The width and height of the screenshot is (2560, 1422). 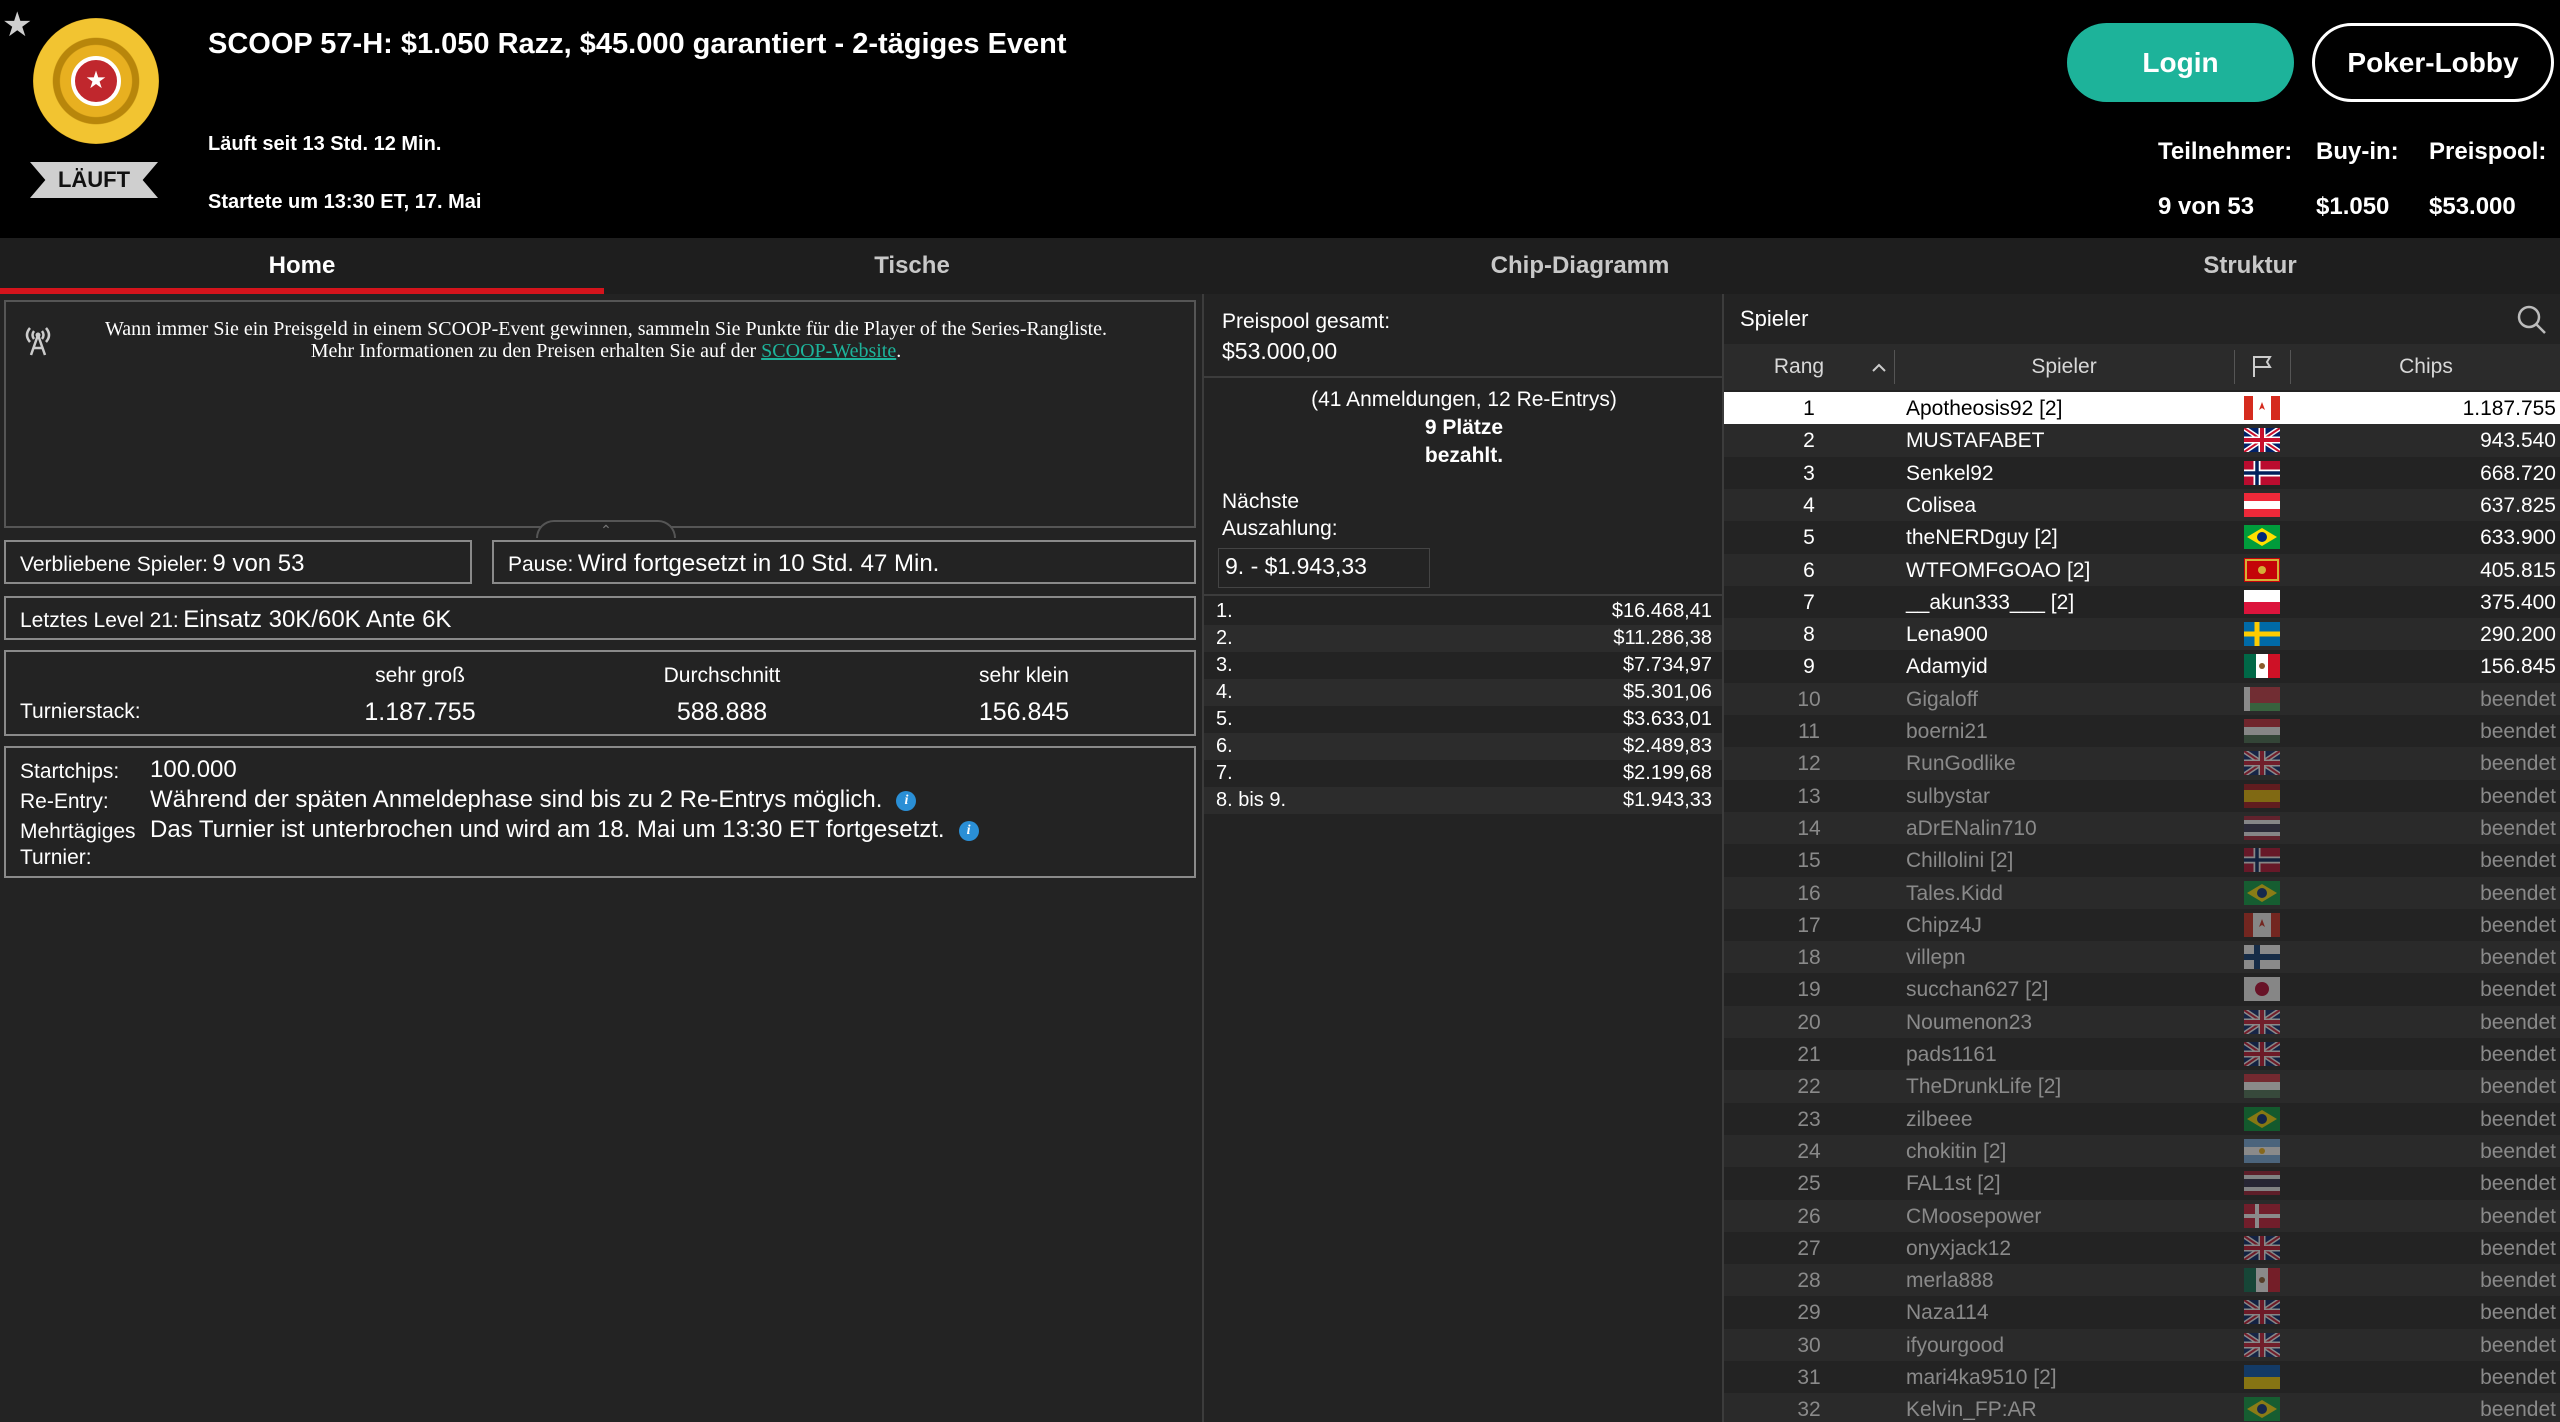 I want to click on player-row: 17 Chipz4J beendet, so click(x=2142, y=925).